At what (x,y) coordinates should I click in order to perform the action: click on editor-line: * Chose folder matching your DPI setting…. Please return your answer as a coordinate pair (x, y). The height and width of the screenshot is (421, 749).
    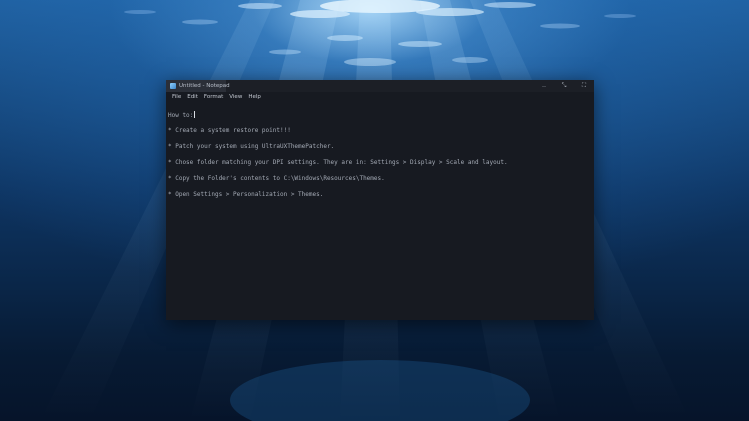
    Looking at the image, I should click on (338, 162).